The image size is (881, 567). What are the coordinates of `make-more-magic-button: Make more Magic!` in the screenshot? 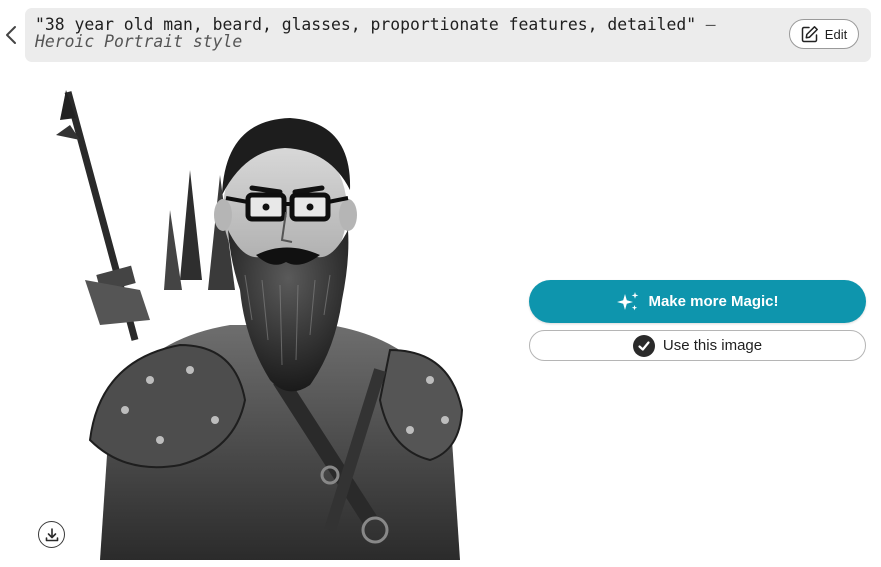 It's located at (697, 301).